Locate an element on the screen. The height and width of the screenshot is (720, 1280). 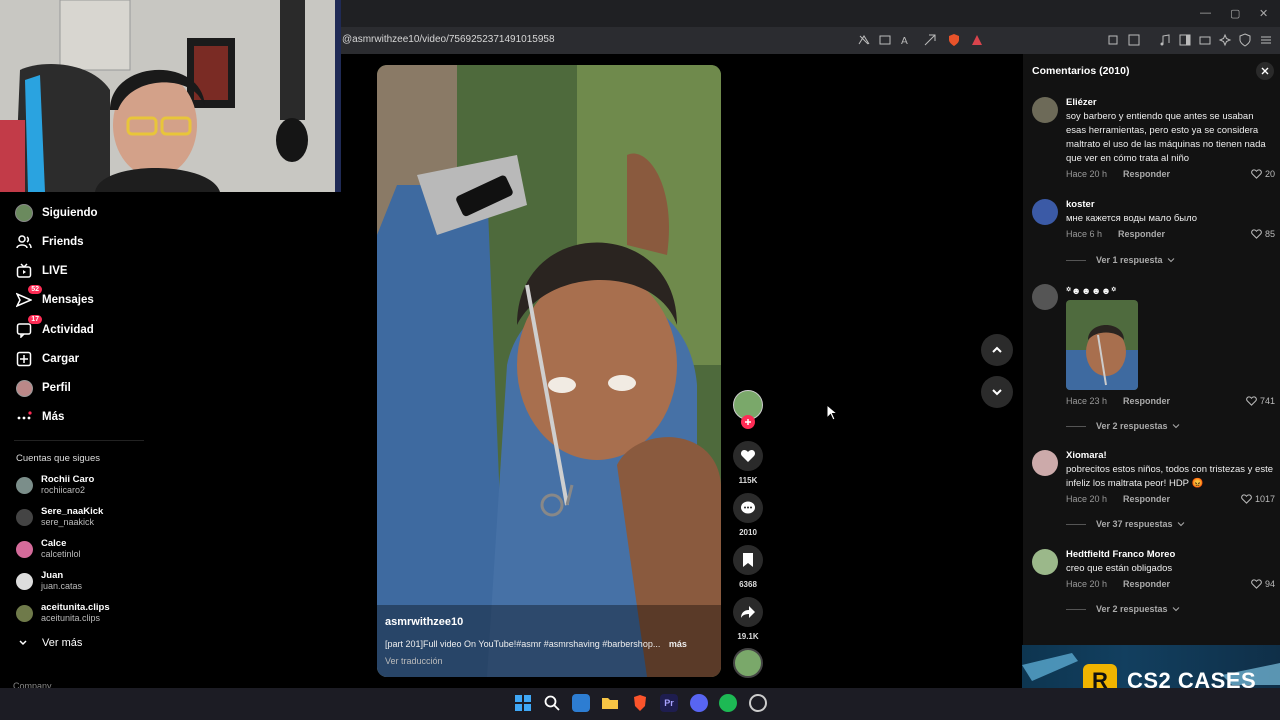
wallet-icon is located at coordinates (1205, 40).